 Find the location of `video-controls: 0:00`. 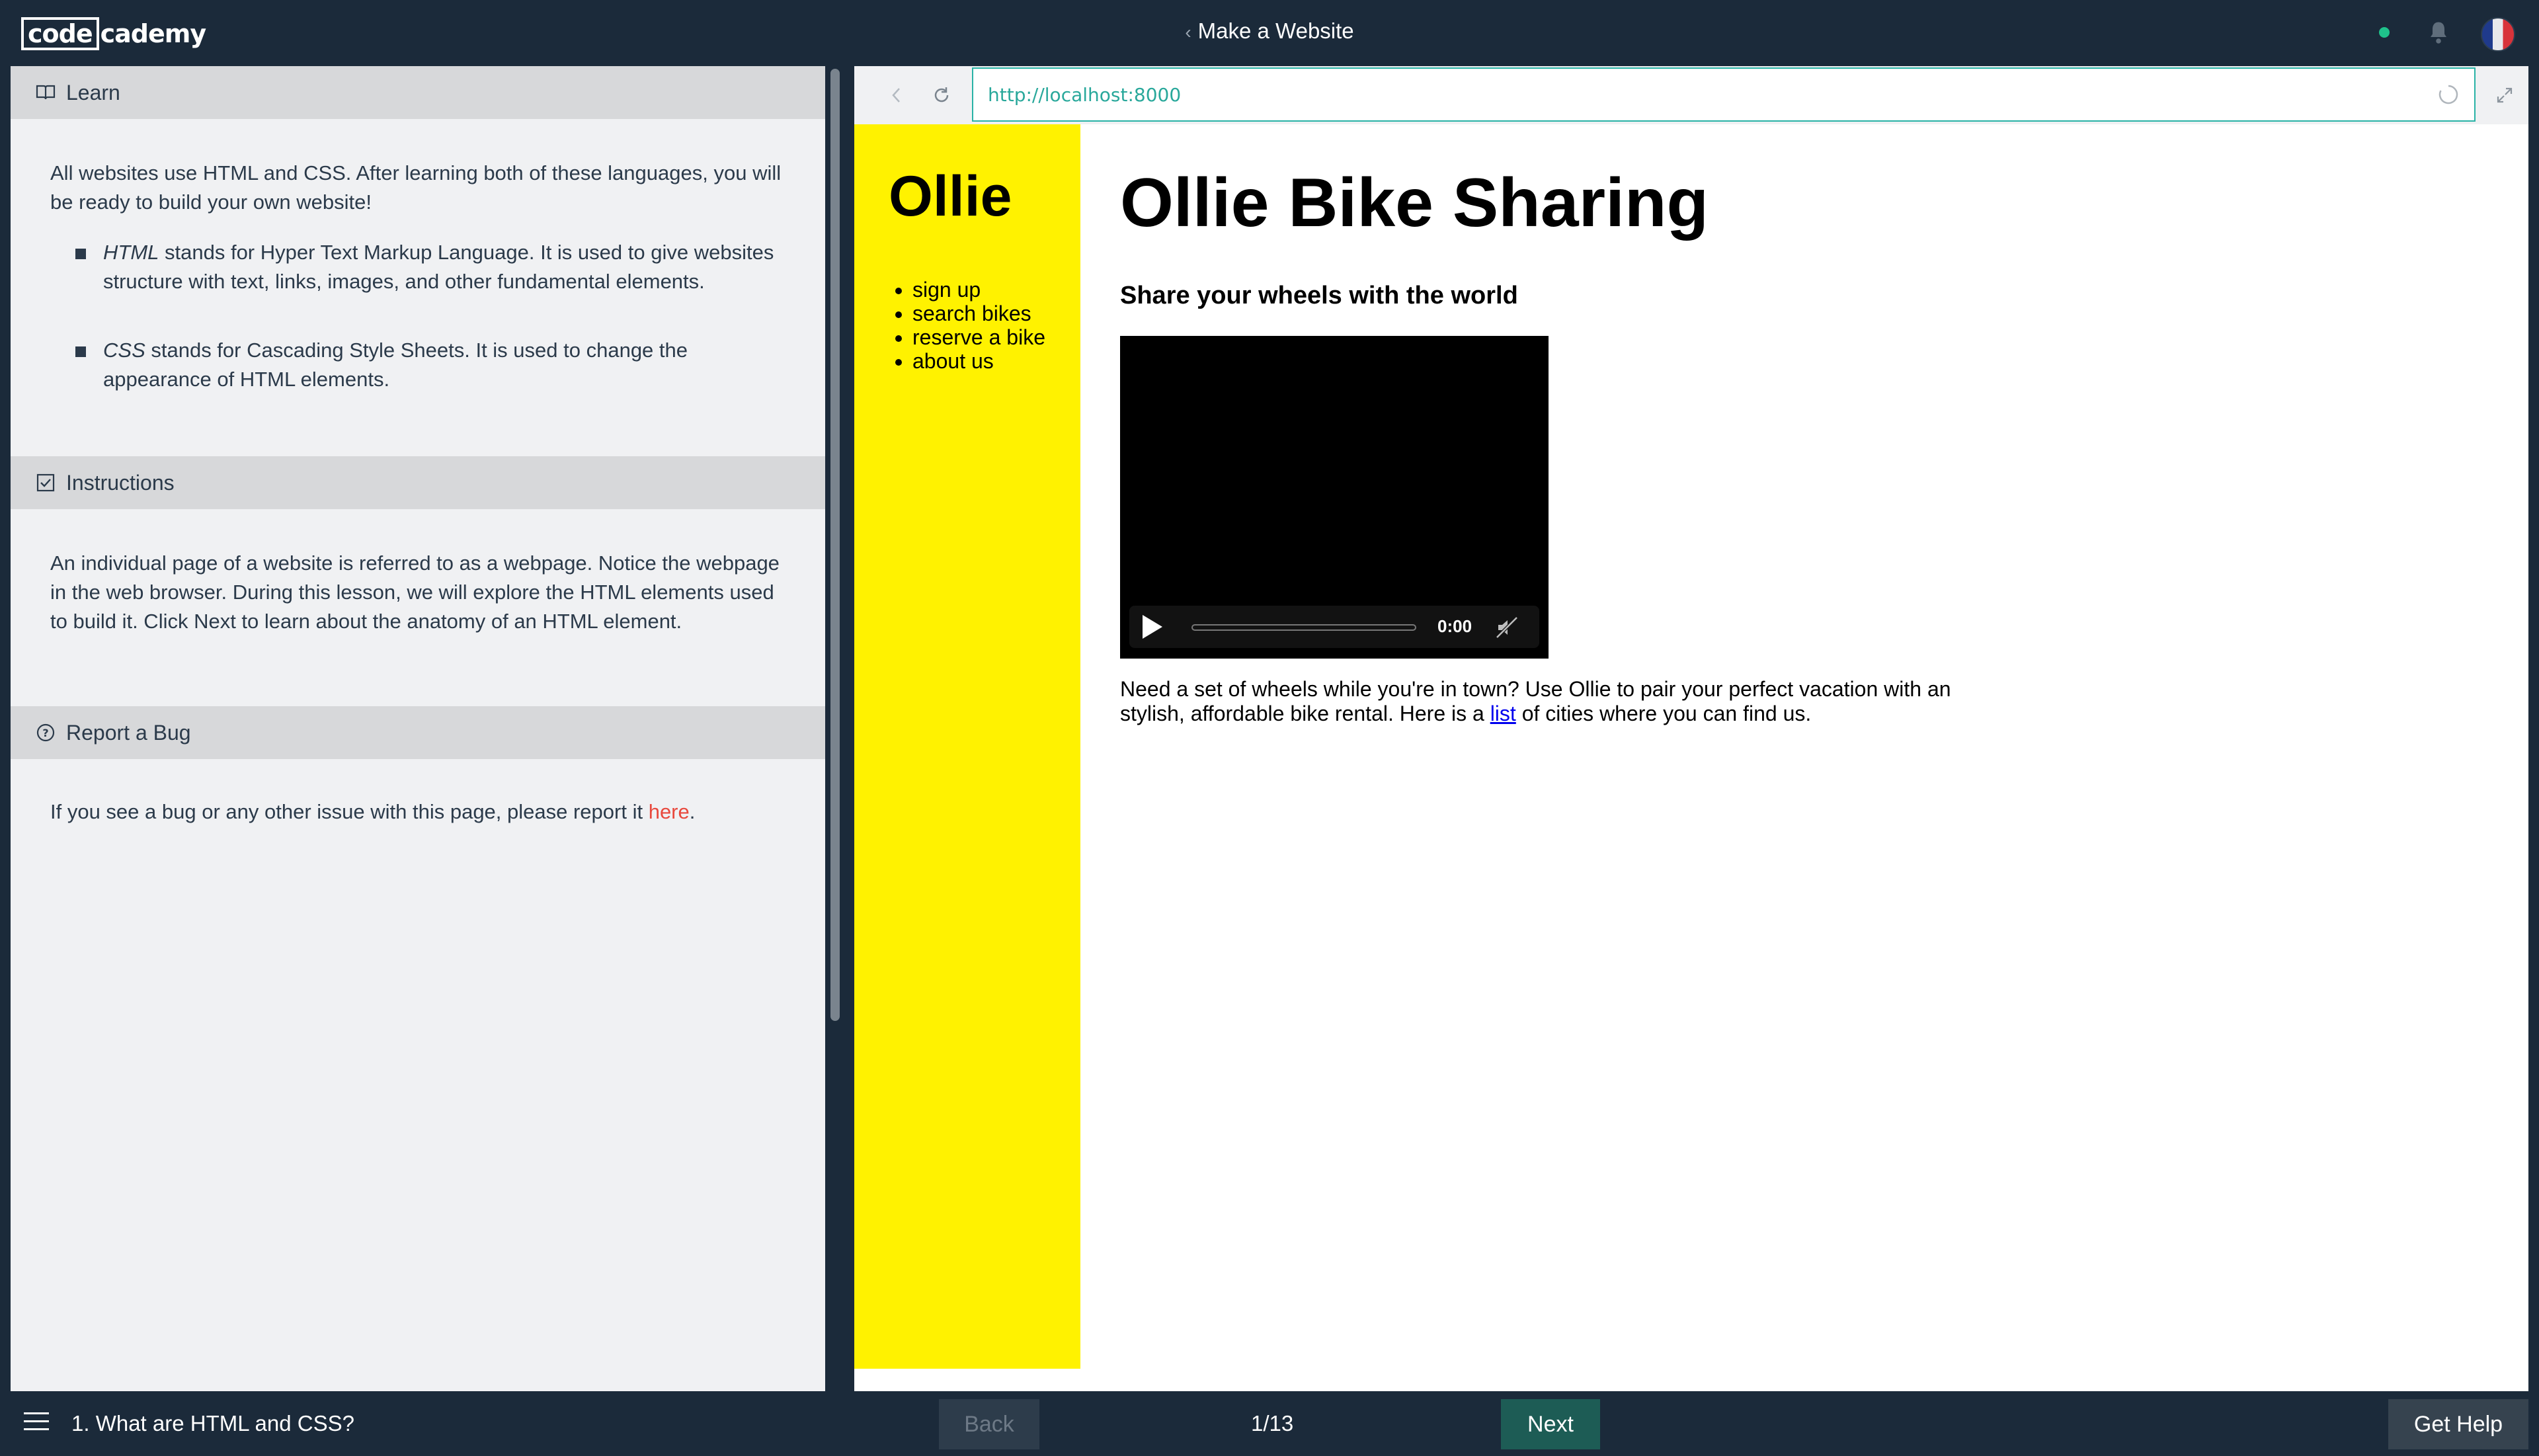

video-controls: 0:00 is located at coordinates (1334, 627).